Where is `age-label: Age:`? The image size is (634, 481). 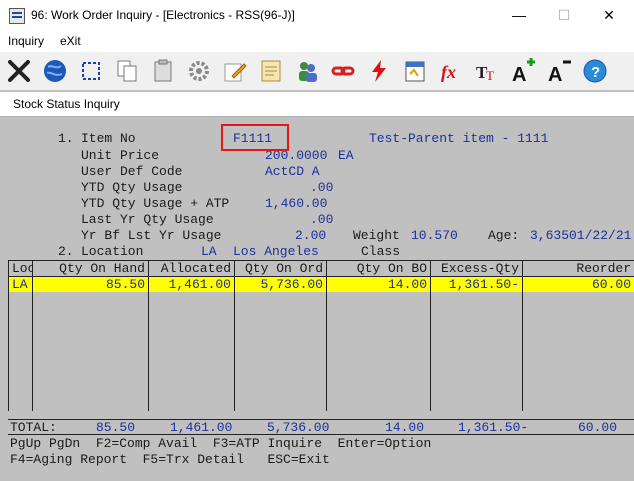
age-label: Age: is located at coordinates (504, 235).